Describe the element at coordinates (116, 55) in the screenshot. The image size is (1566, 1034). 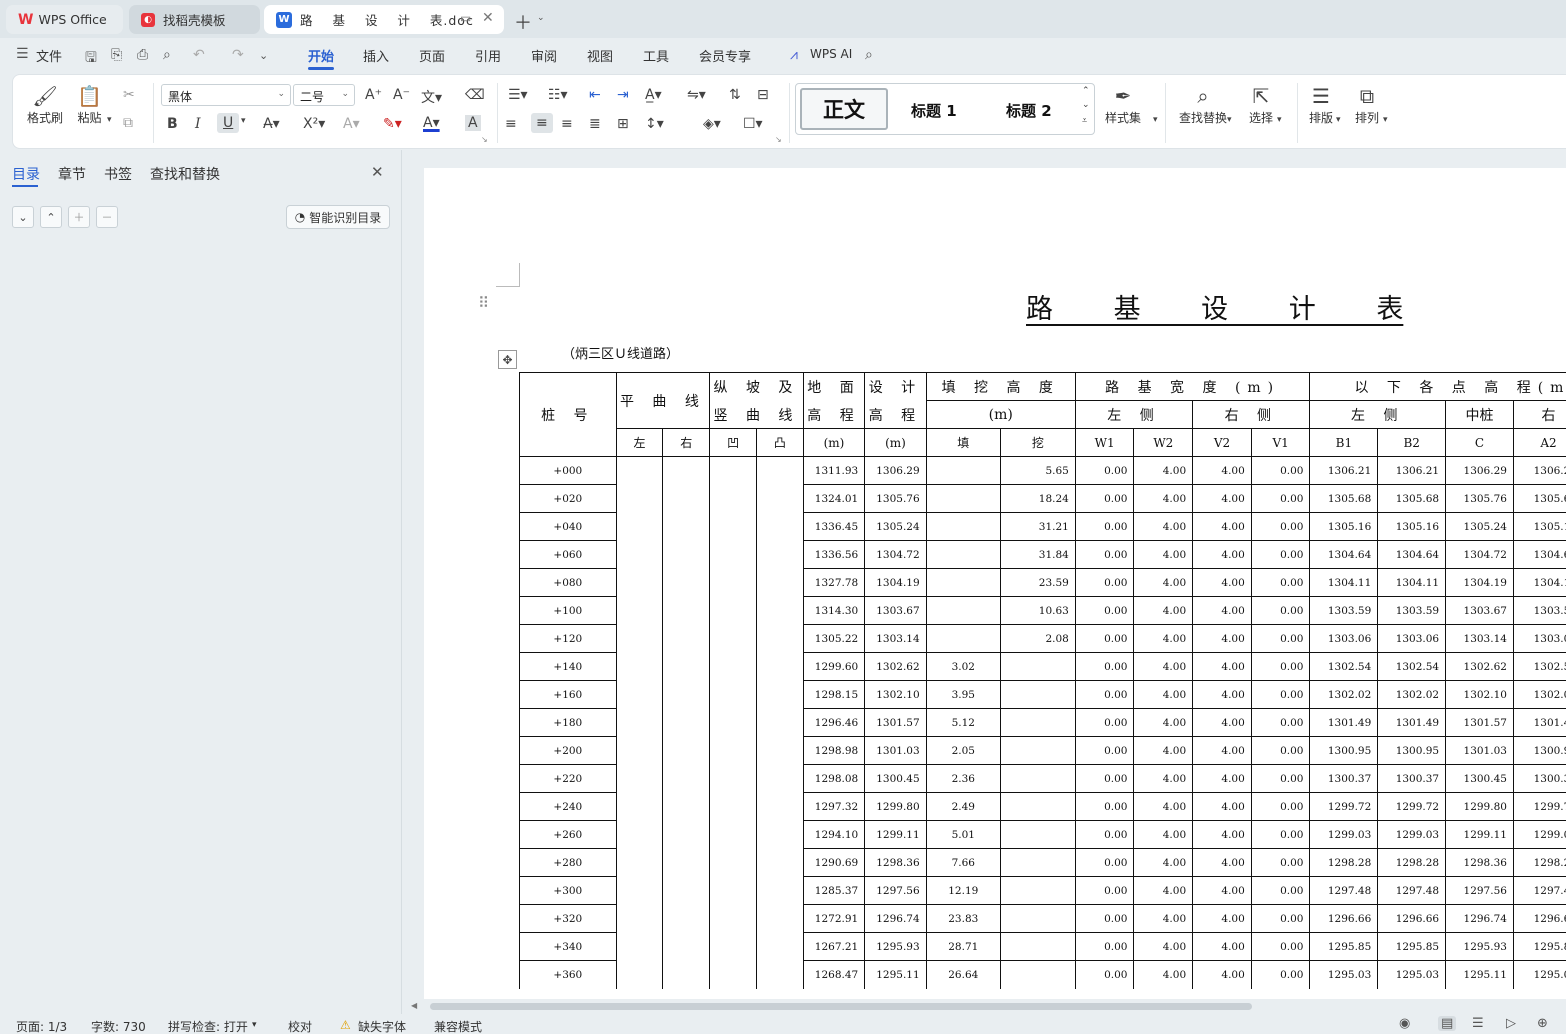
I see `export-icon: ⎘` at that location.